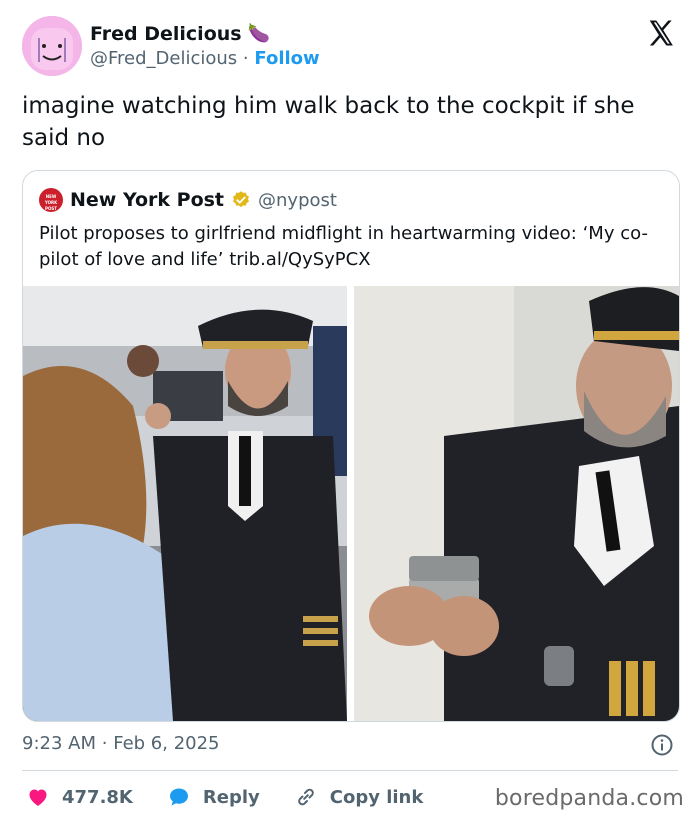 The image size is (700, 824). Describe the element at coordinates (166, 743) in the screenshot. I see `tweet-date: Feb 6, 2025` at that location.